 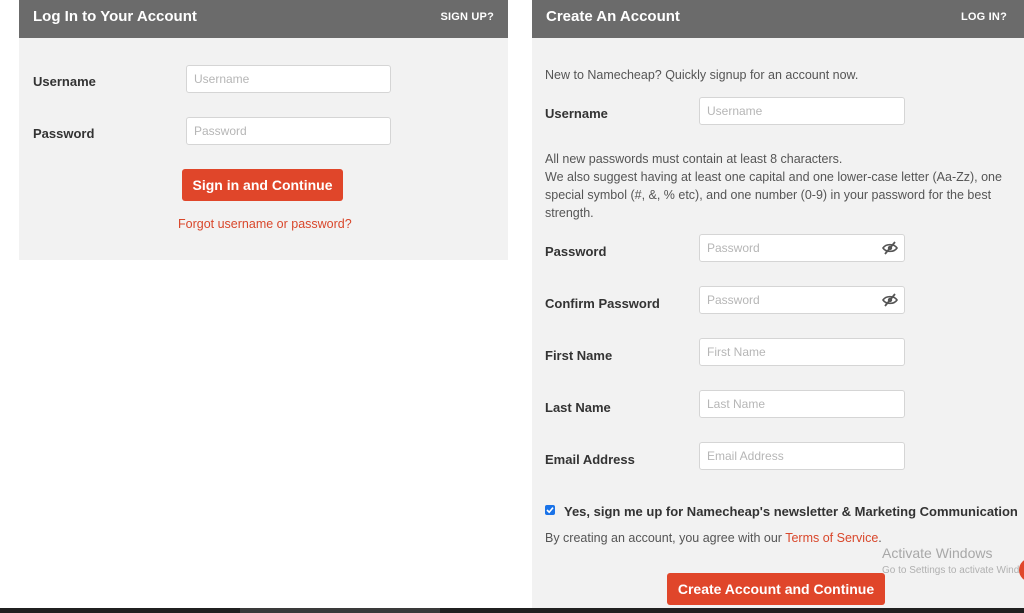 I want to click on sign-in-button: Sign in and Continue, so click(x=262, y=185).